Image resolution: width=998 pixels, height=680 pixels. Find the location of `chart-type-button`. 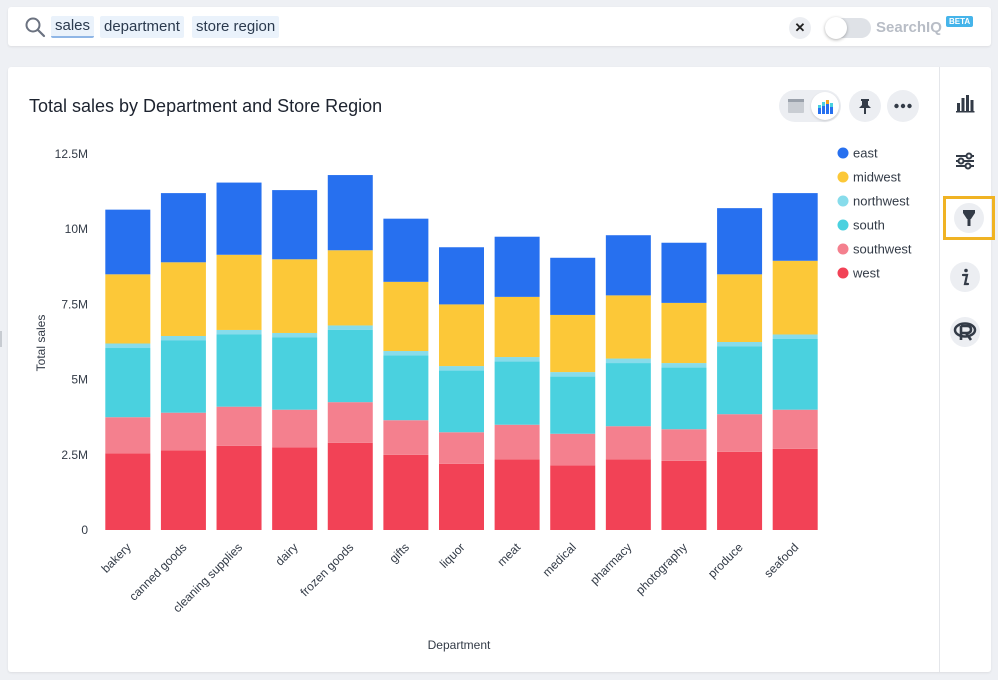

chart-type-button is located at coordinates (965, 104).